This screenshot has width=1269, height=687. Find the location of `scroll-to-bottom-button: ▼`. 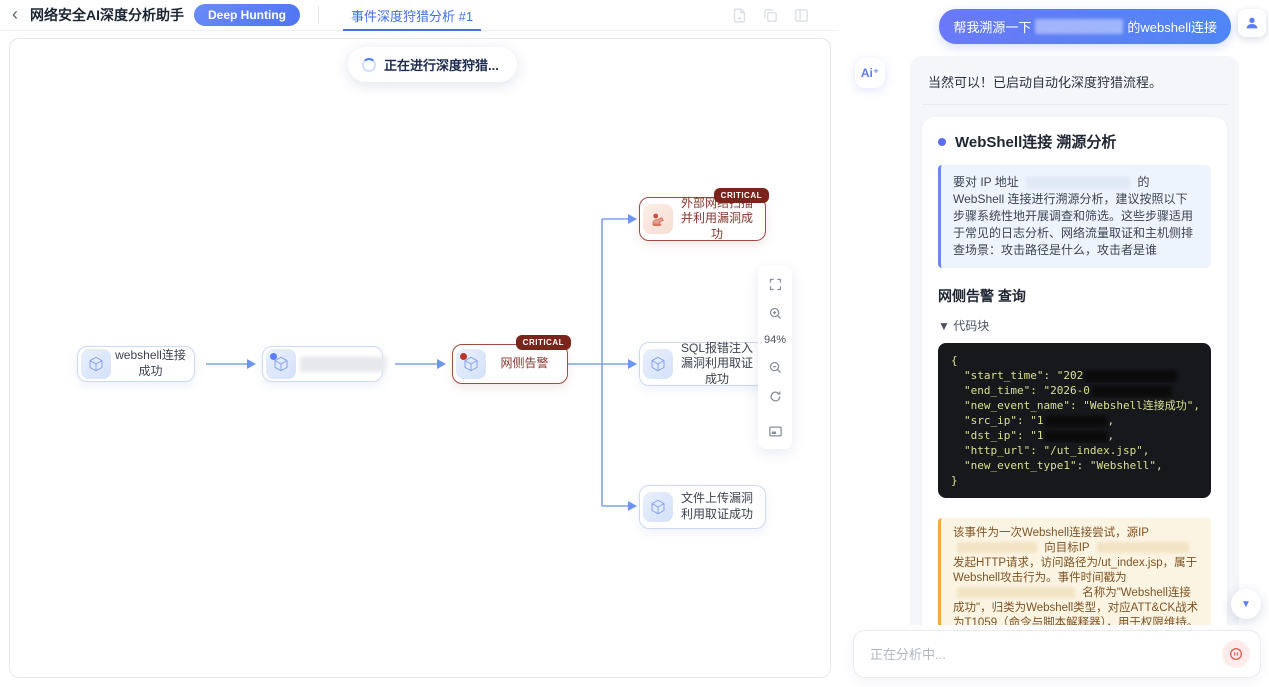

scroll-to-bottom-button: ▼ is located at coordinates (1246, 604).